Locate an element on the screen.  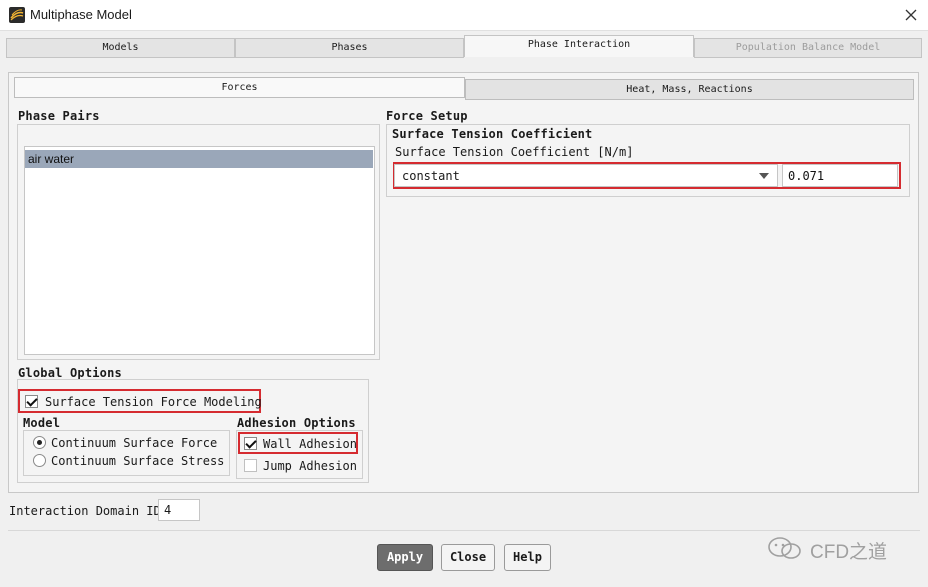
model-title: Model is located at coordinates (42, 423).